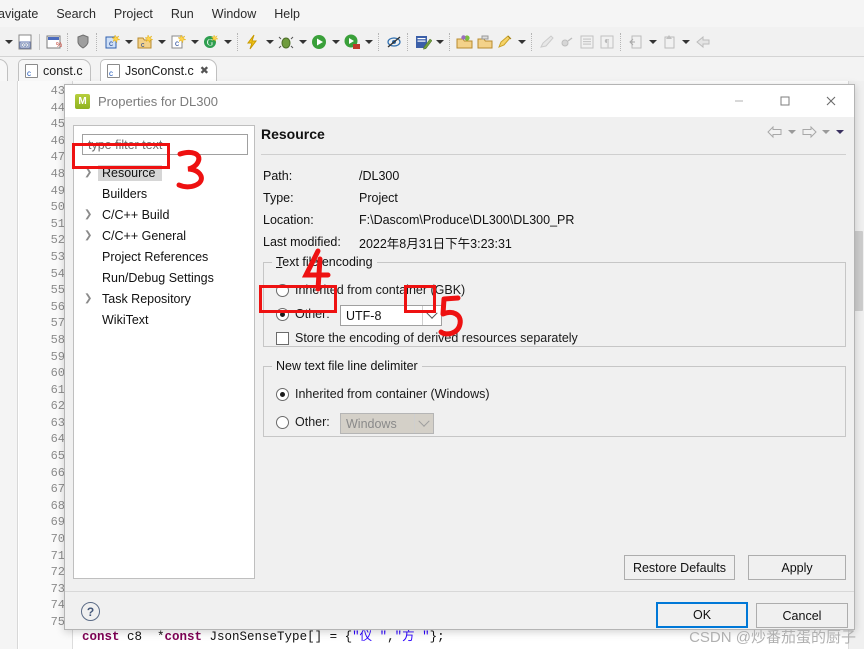  What do you see at coordinates (282, 314) in the screenshot?
I see `encoding-other-radio` at bounding box center [282, 314].